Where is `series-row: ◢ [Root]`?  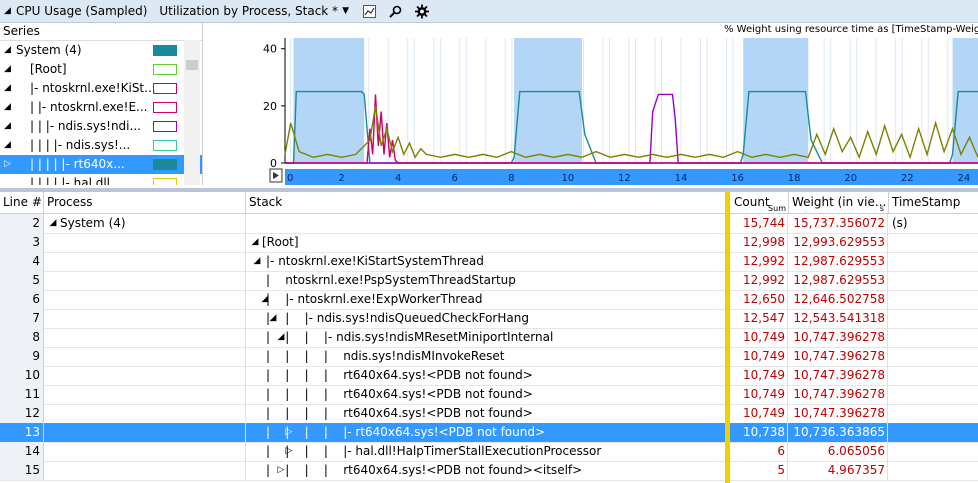 series-row: ◢ [Root] is located at coordinates (101, 69).